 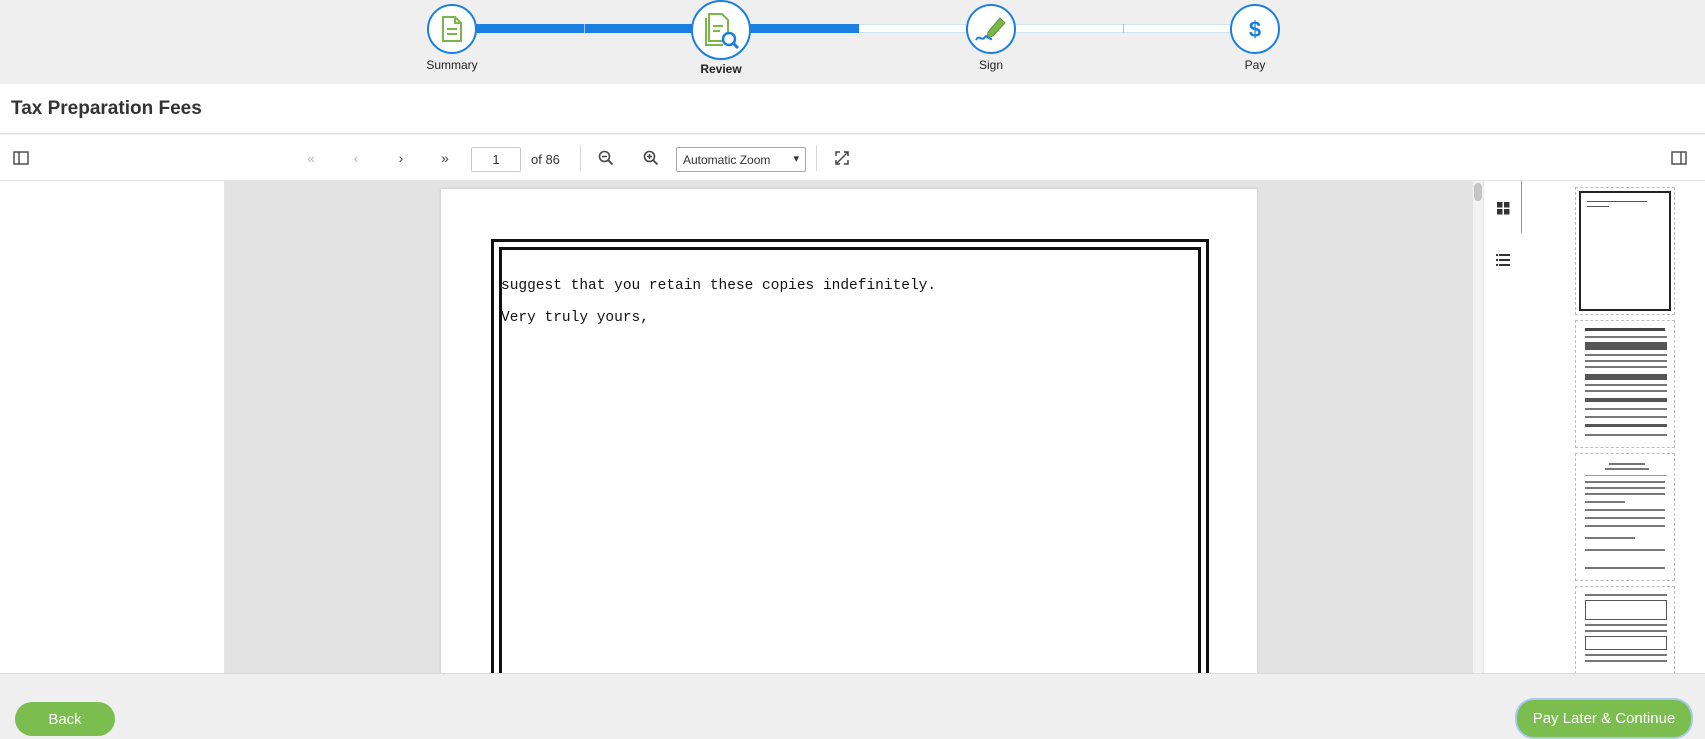 I want to click on step-review, so click(x=721, y=30).